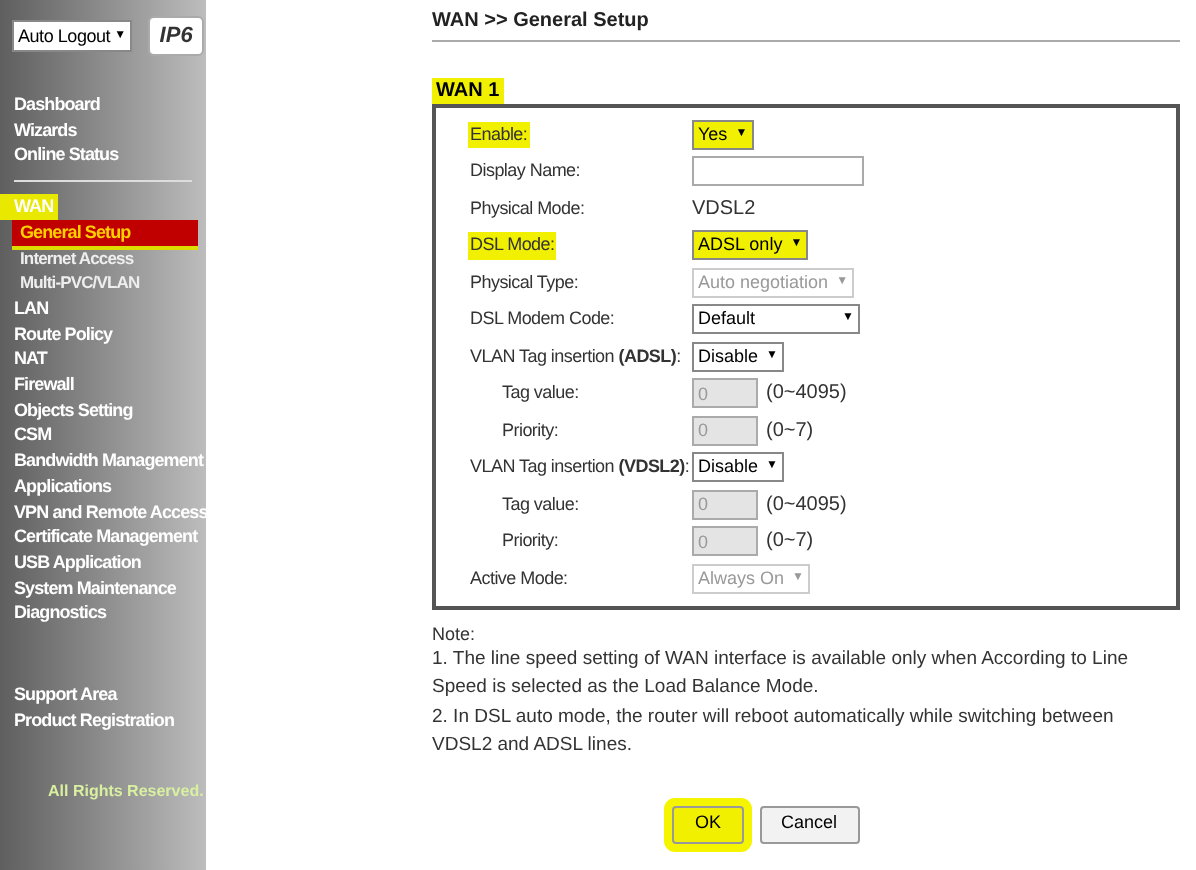  What do you see at coordinates (103, 105) in the screenshot?
I see `menu-item: Dashboard` at bounding box center [103, 105].